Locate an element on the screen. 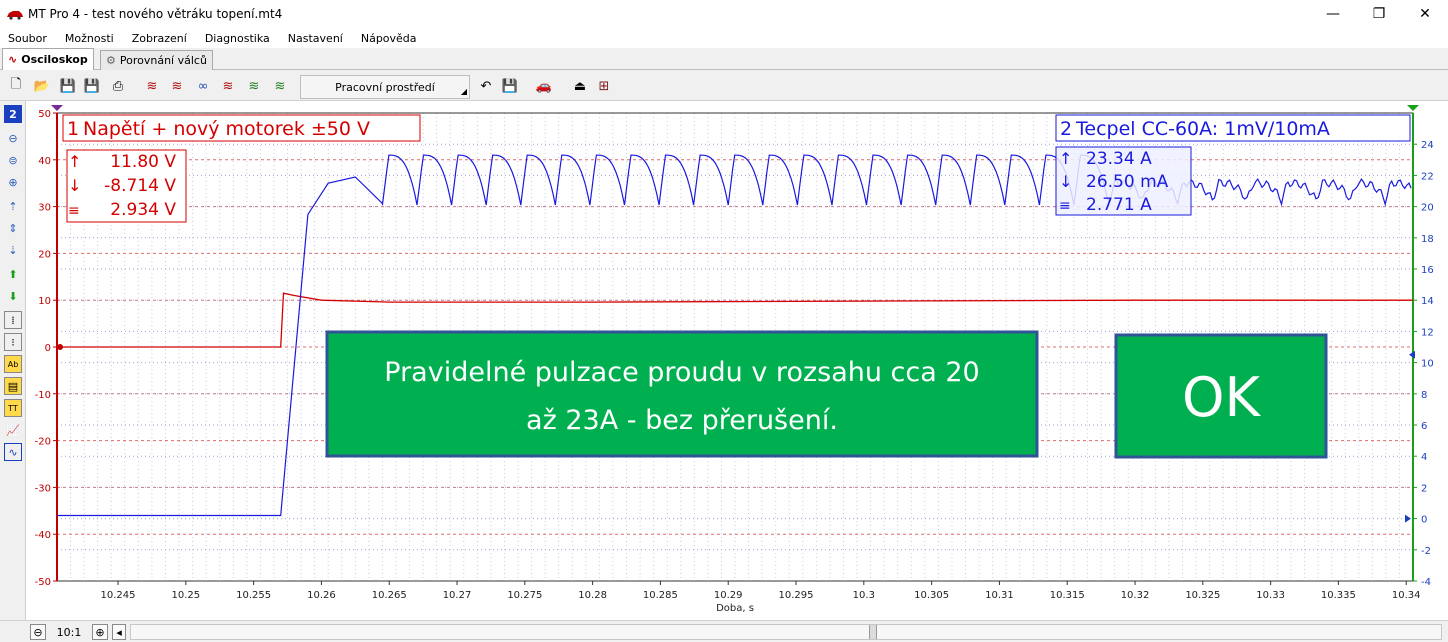 The image size is (1448, 642). x-tick-label: 10.33 is located at coordinates (1270, 595).